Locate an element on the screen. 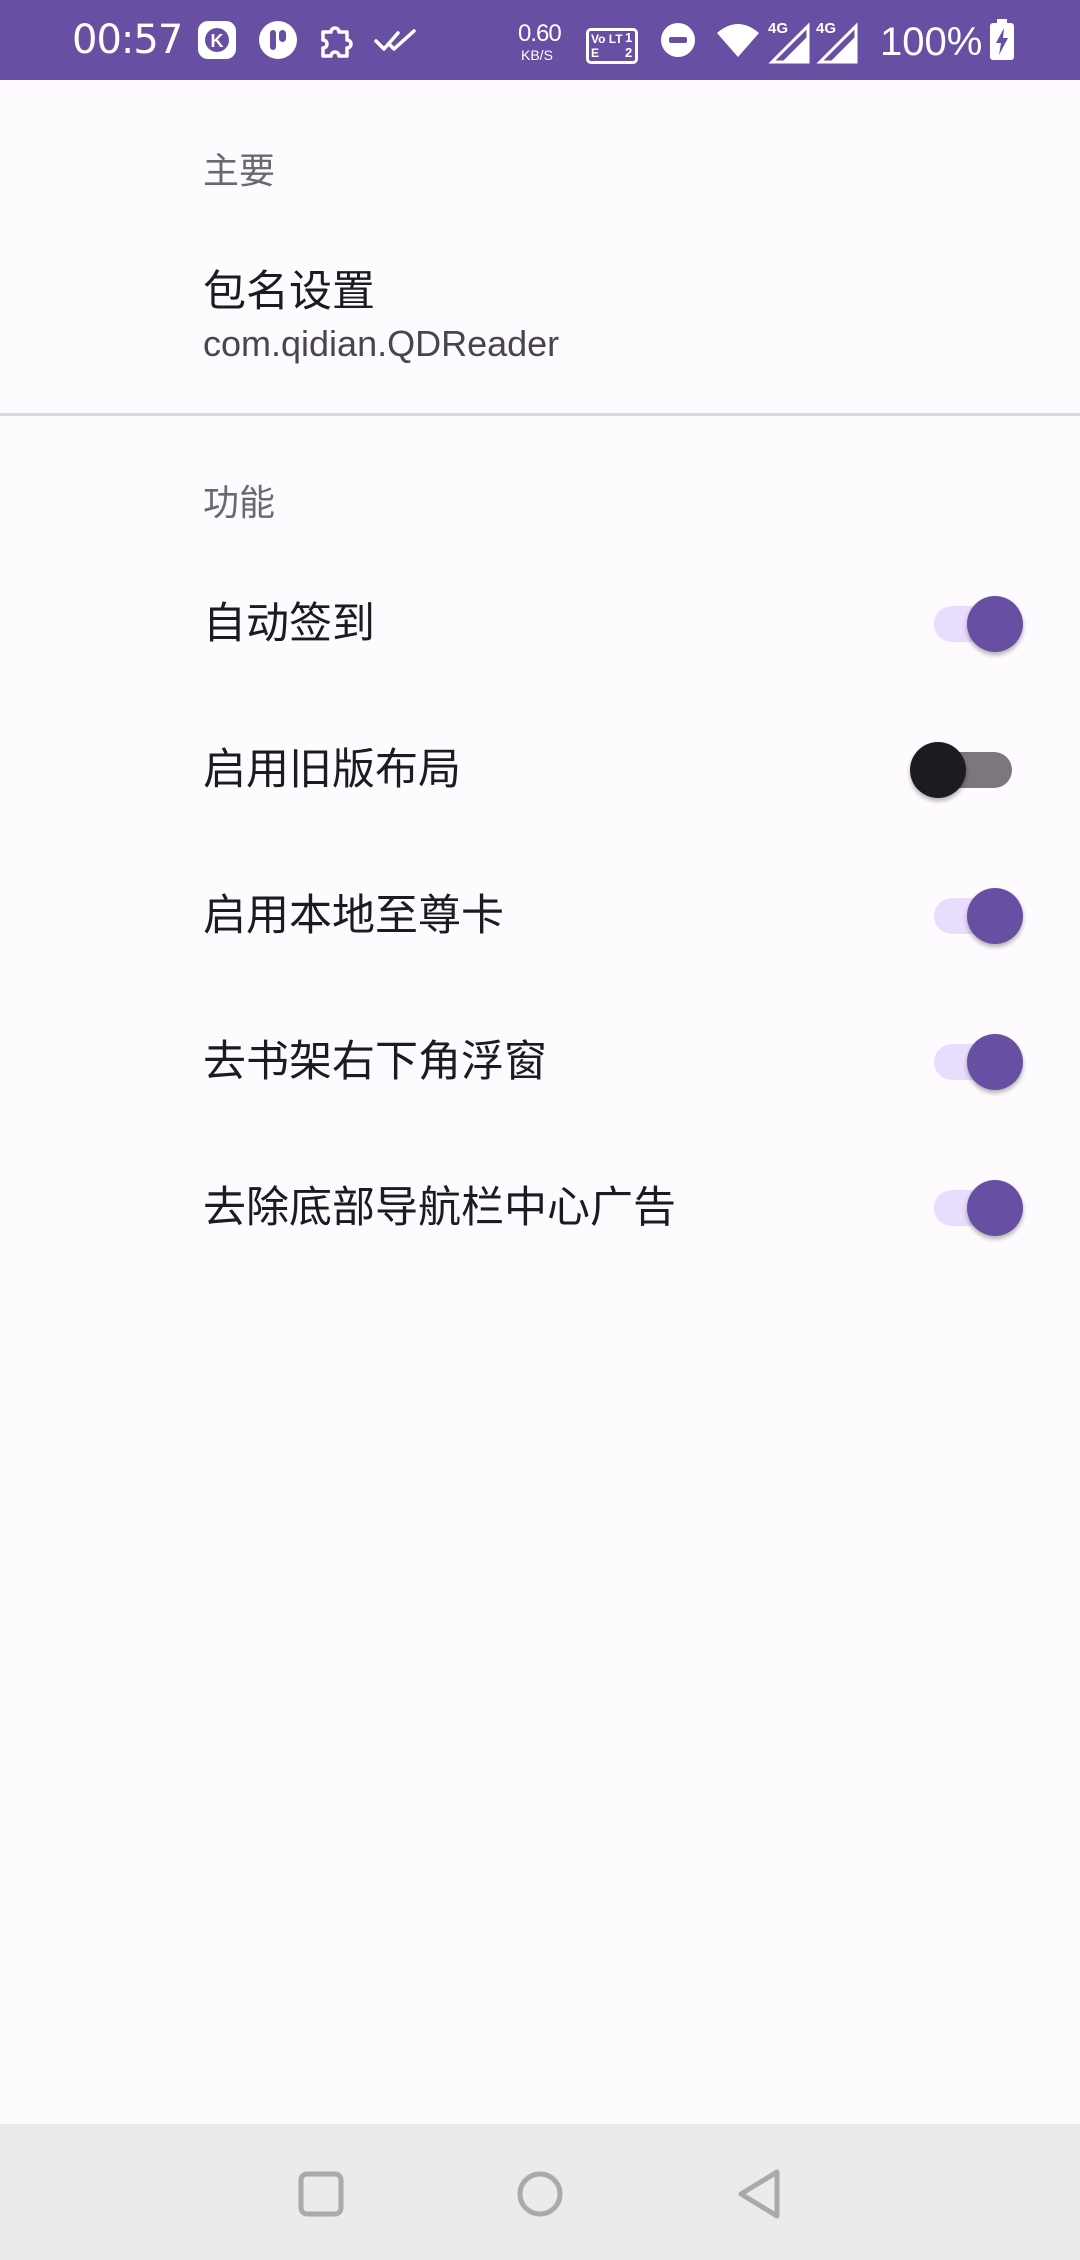 The width and height of the screenshot is (1080, 2260). status-bar: 00:57 K 0.60 KB/S Vo LTE 1 2 4G 4G 100% is located at coordinates (540, 40).